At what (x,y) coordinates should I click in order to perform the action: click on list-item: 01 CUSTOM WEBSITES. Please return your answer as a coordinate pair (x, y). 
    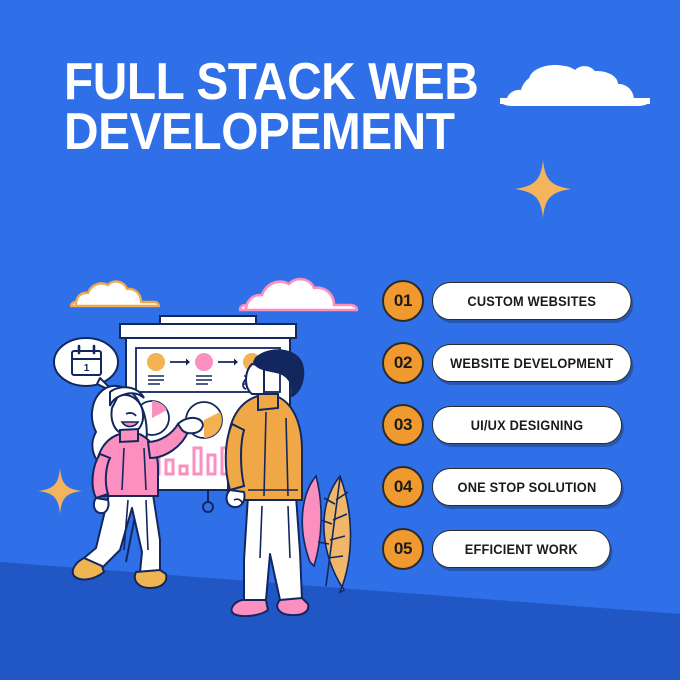
    Looking at the image, I should click on (517, 301).